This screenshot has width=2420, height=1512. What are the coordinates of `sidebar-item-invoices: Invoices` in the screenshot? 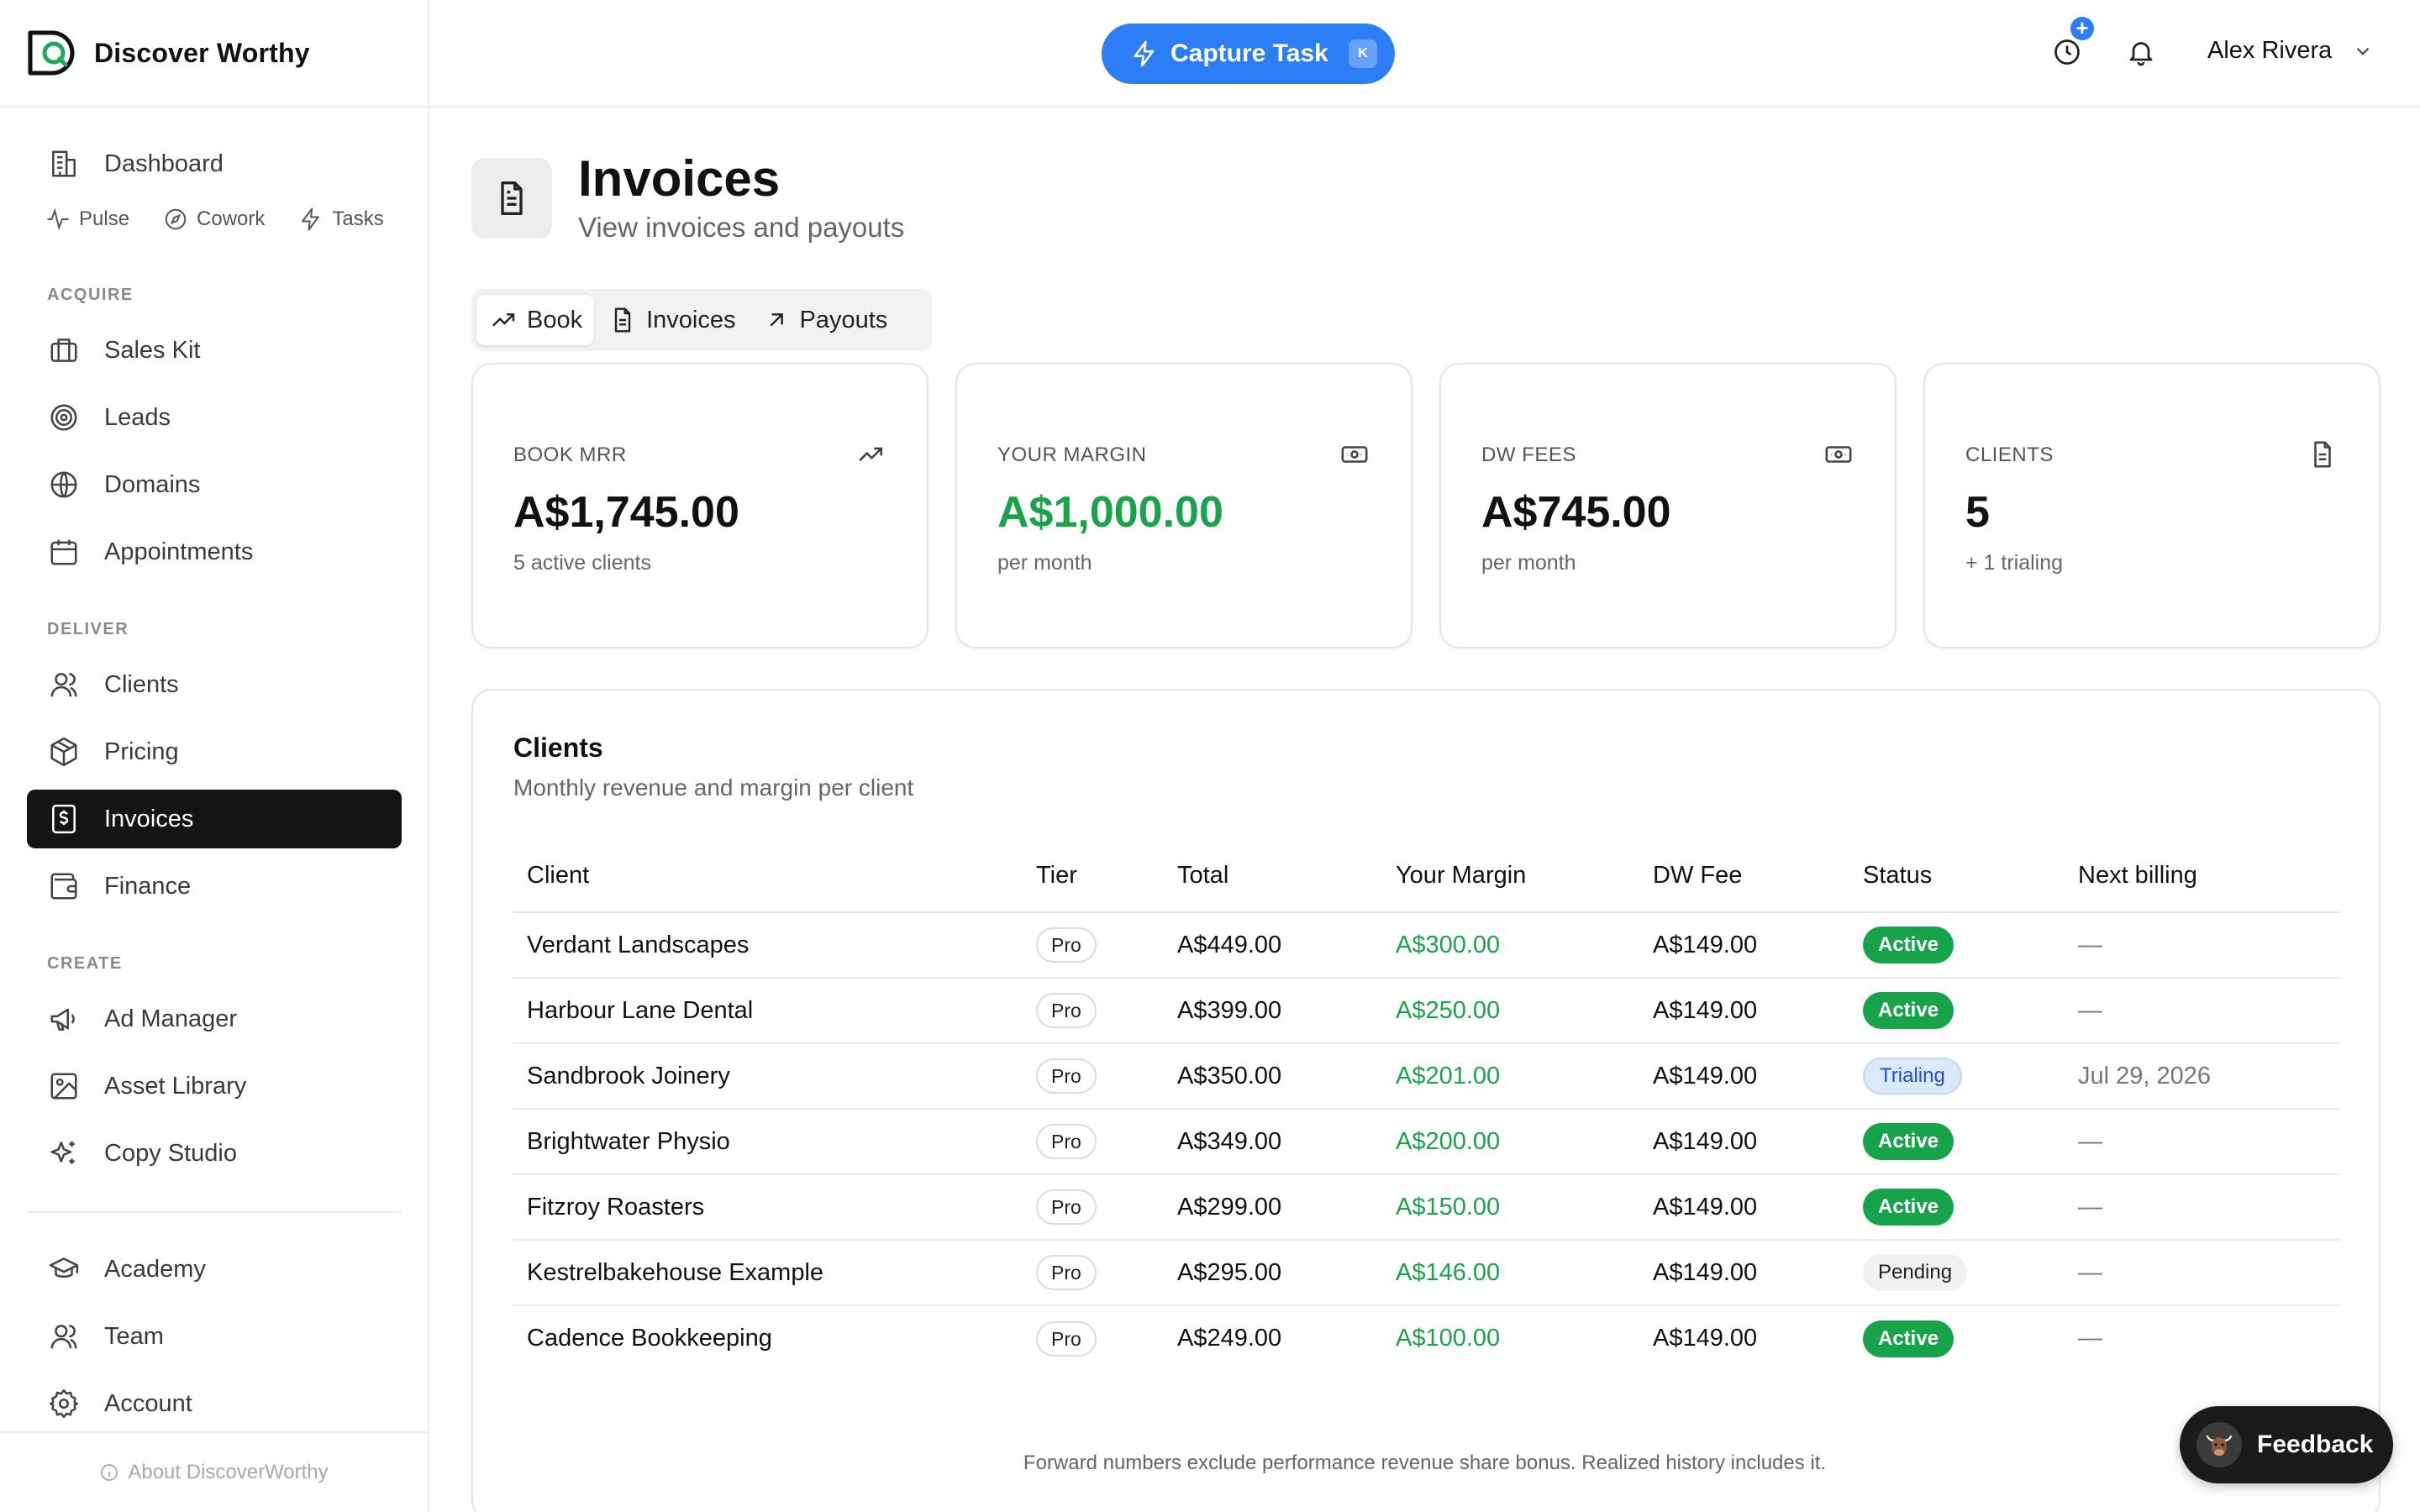 It's located at (214, 819).